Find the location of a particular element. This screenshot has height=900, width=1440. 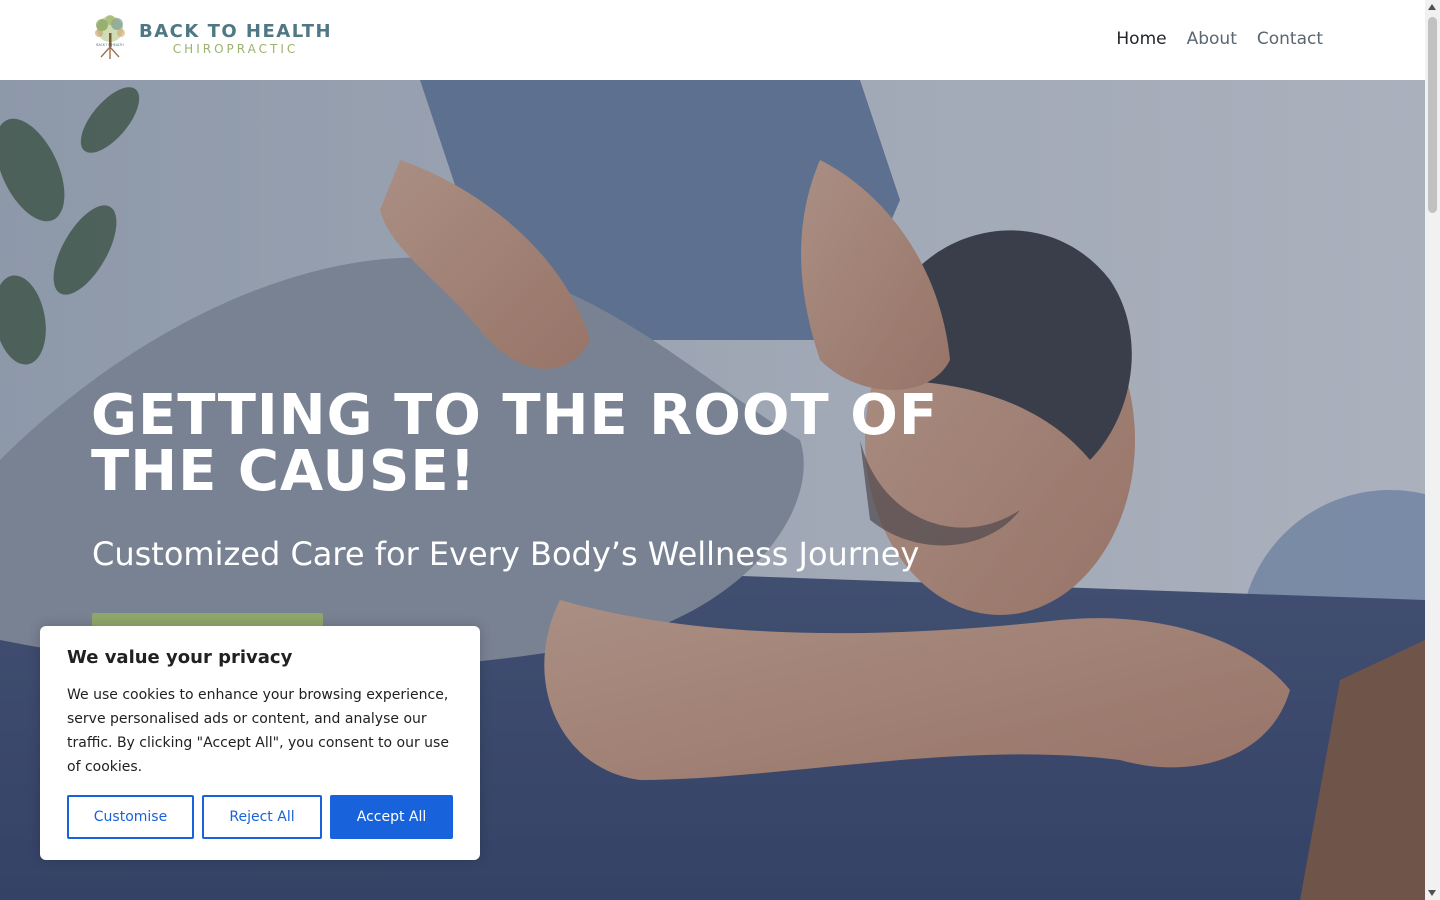

nav-about: About is located at coordinates (1212, 39).